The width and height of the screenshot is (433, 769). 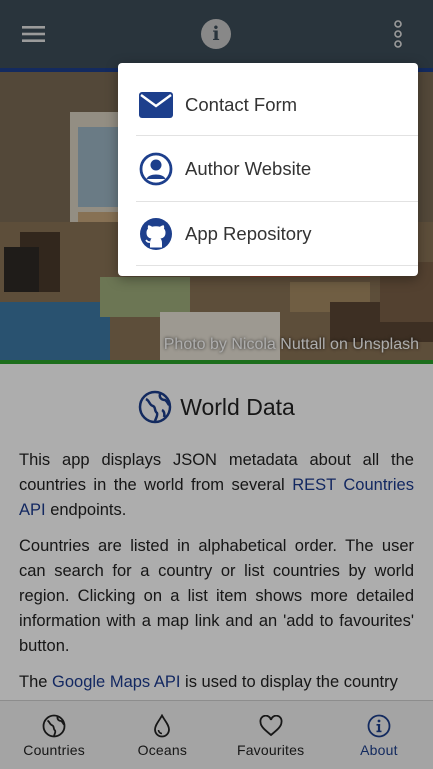 I want to click on user-circle-icon, so click(x=156, y=169).